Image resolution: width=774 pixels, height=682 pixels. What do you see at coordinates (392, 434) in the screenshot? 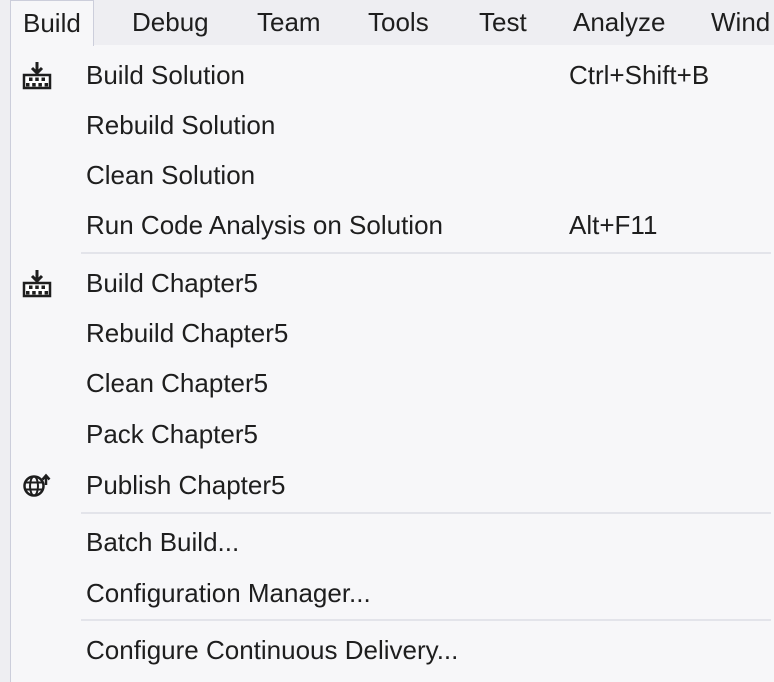
I see `menu-item-pack-project: Pack Chapter5` at bounding box center [392, 434].